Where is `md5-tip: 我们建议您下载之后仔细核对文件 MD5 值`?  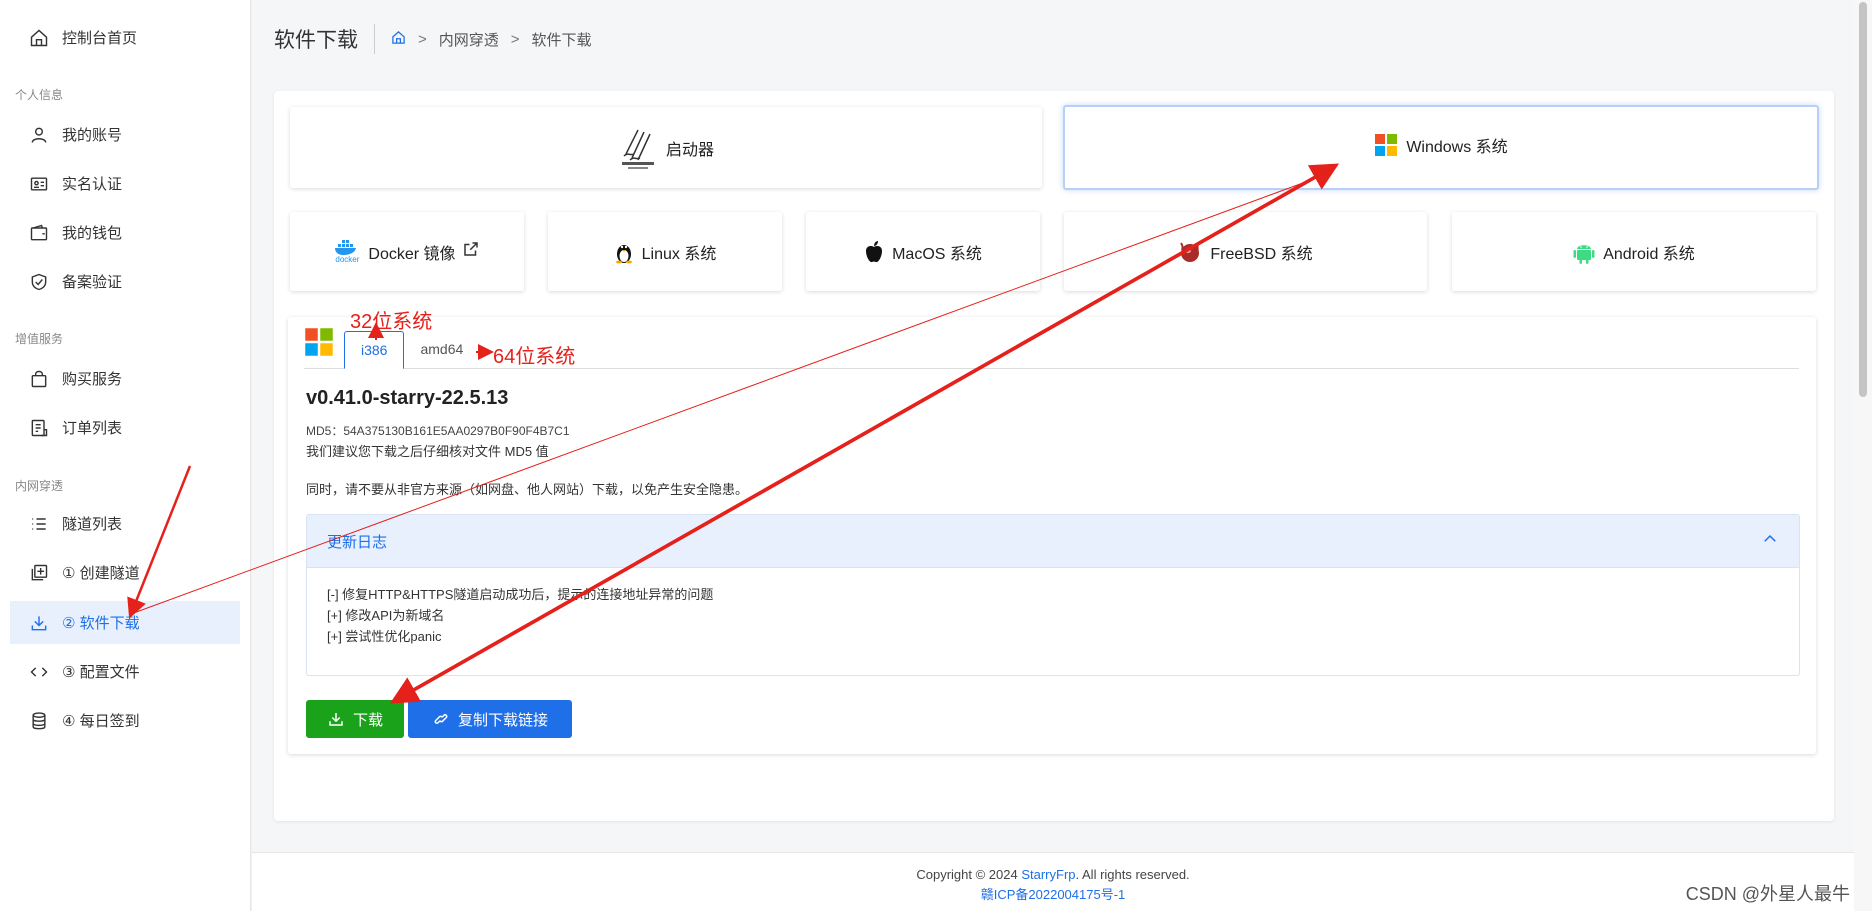 md5-tip: 我们建议您下载之后仔细核对文件 MD5 值 is located at coordinates (427, 451).